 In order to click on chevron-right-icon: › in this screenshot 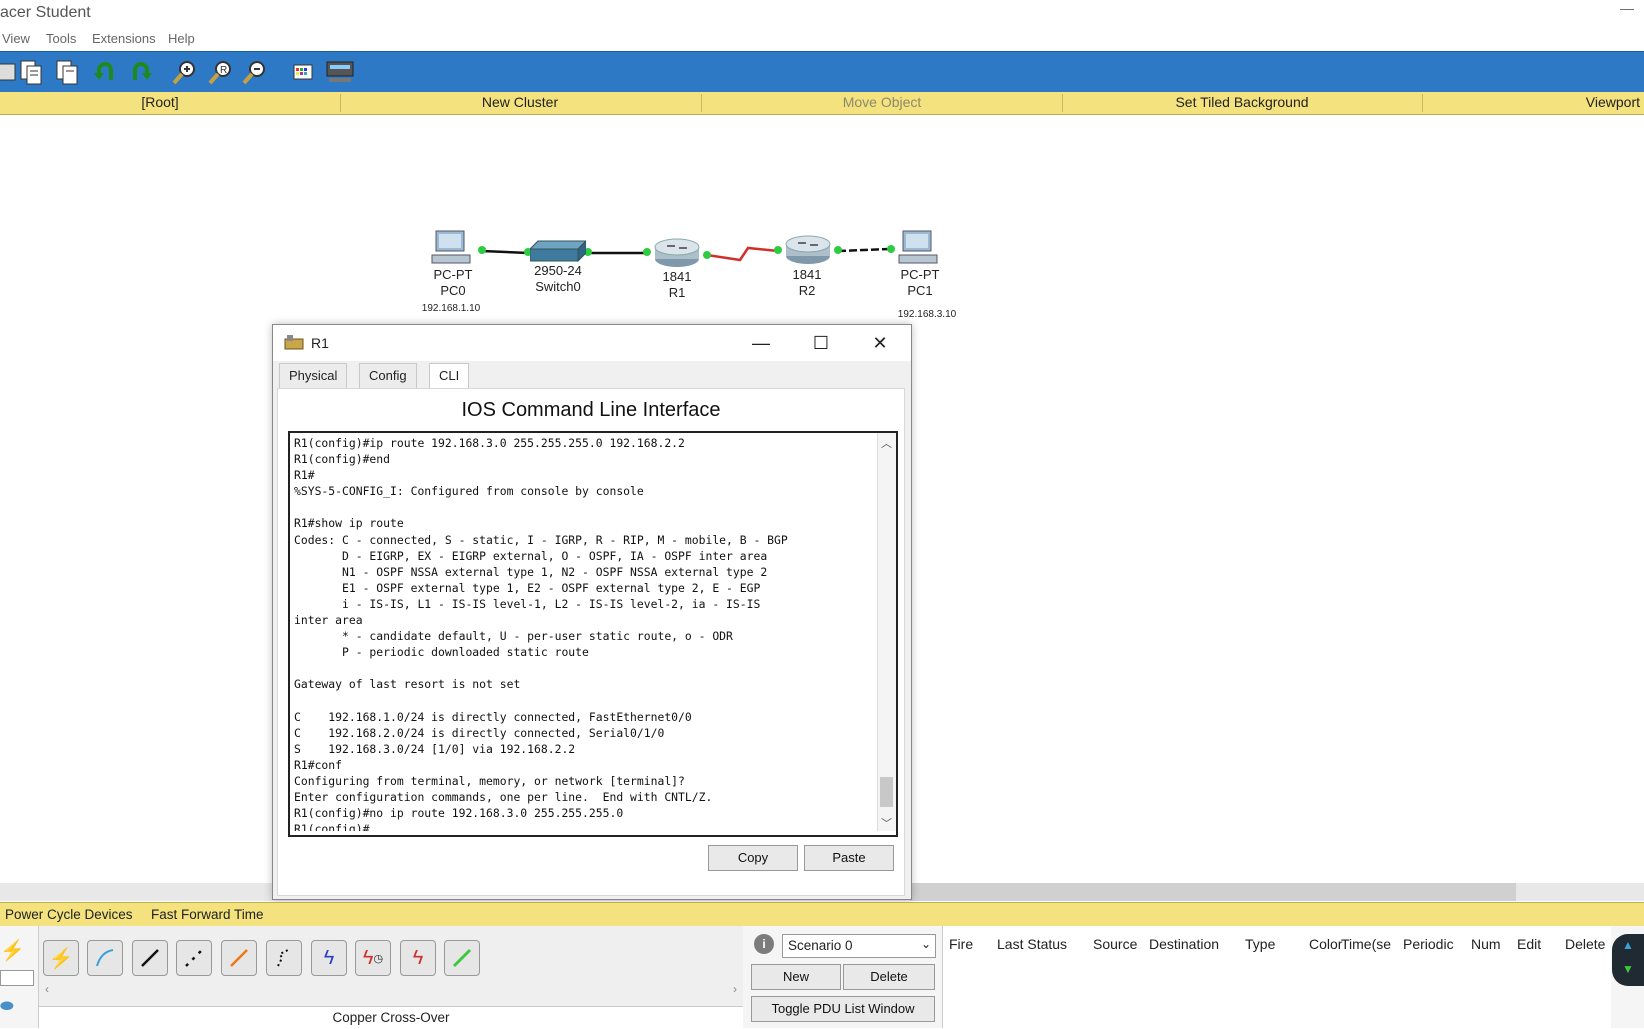, I will do `click(735, 989)`.